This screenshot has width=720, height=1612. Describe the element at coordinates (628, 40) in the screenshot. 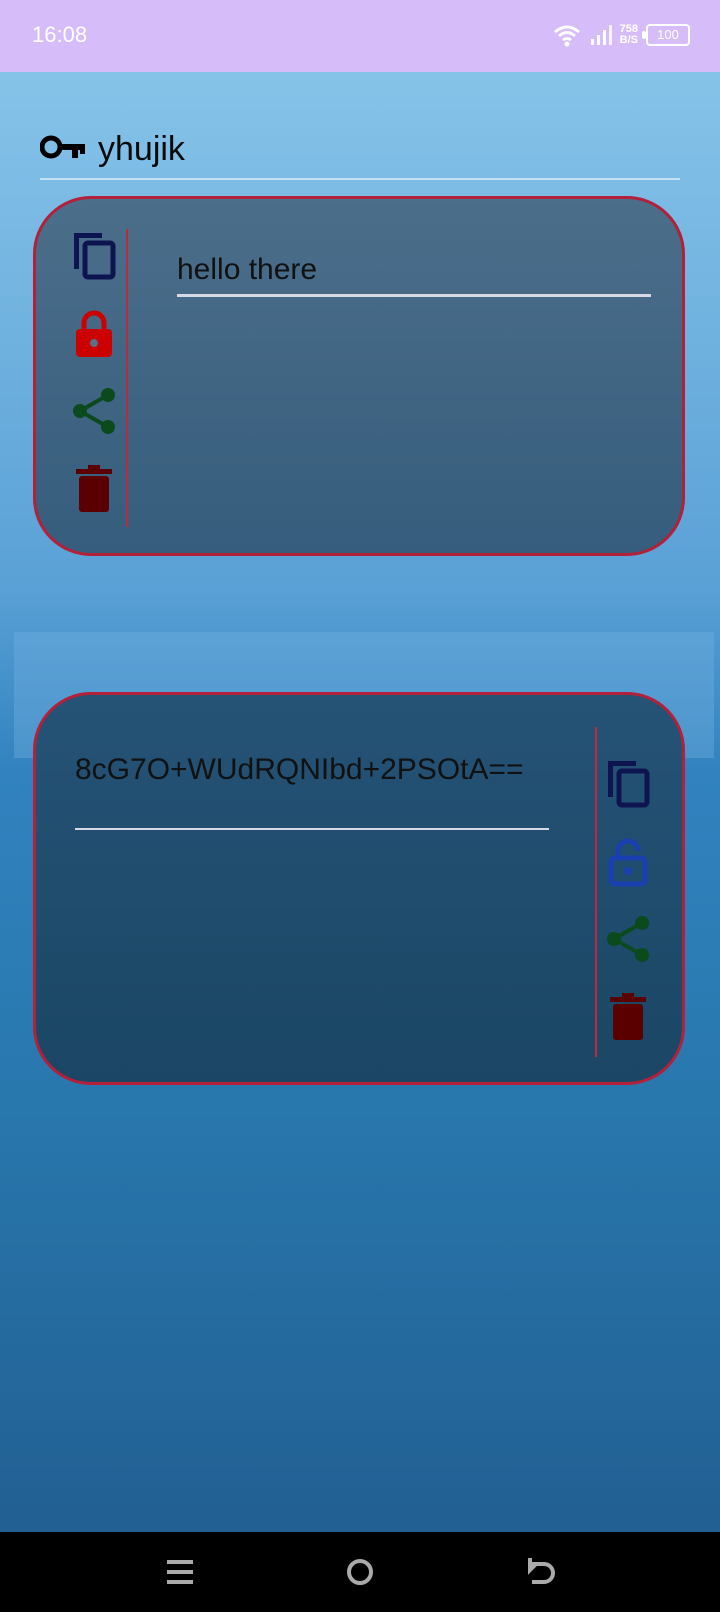

I see `network-speed-unit: B/S` at that location.